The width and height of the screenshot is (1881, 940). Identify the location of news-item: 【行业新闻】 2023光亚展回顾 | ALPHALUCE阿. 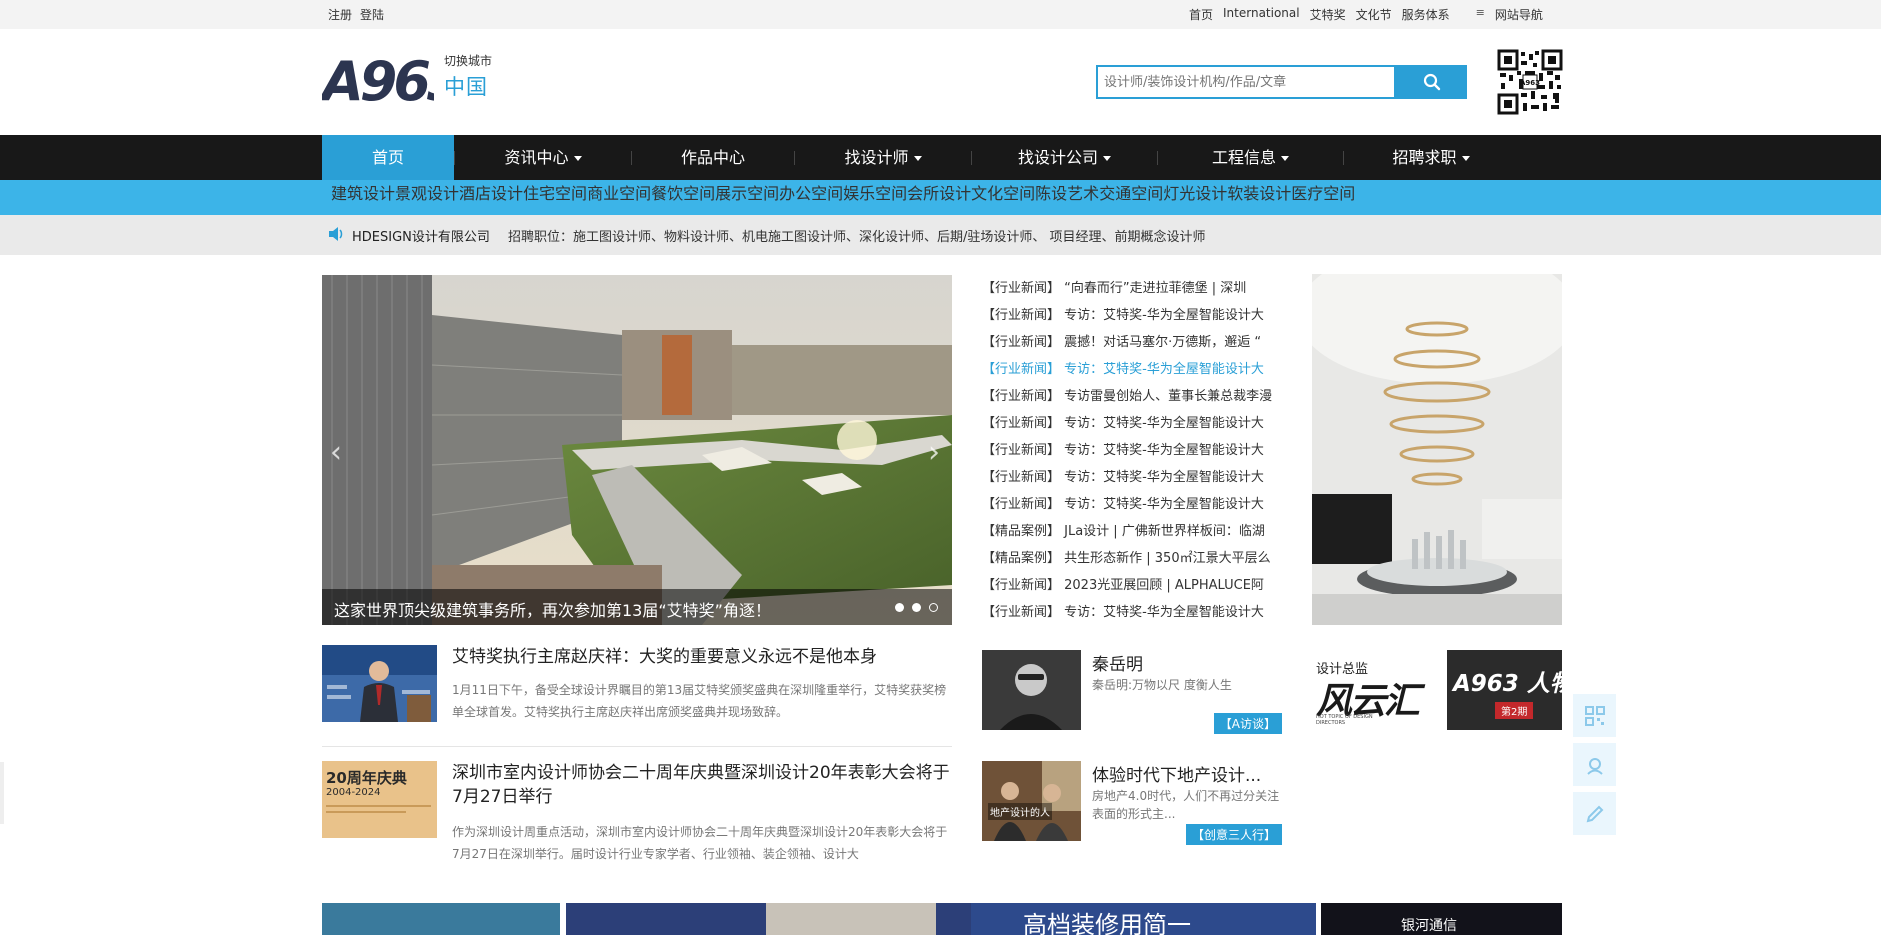
(1132, 587).